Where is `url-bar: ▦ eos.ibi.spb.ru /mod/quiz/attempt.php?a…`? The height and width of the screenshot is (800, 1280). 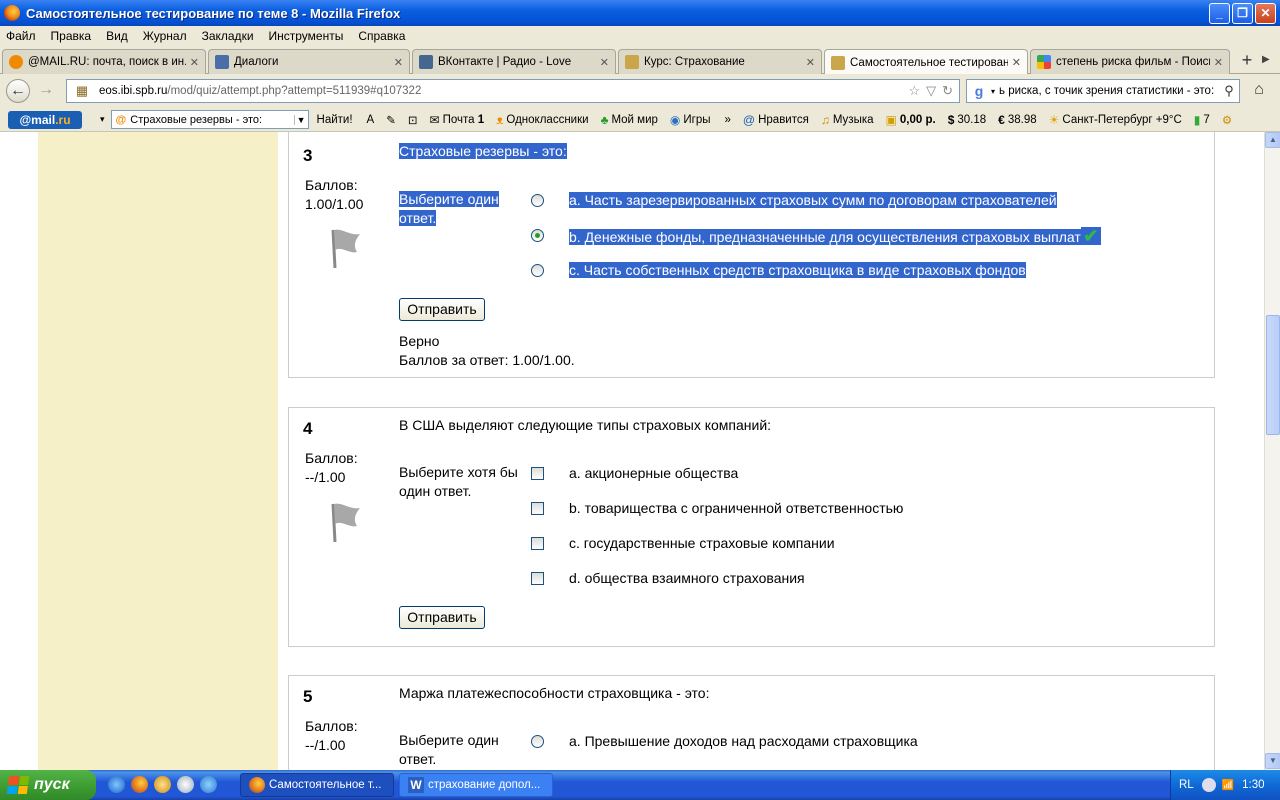
url-bar: ▦ eos.ibi.spb.ru /mod/quiz/attempt.php?a… is located at coordinates (513, 91).